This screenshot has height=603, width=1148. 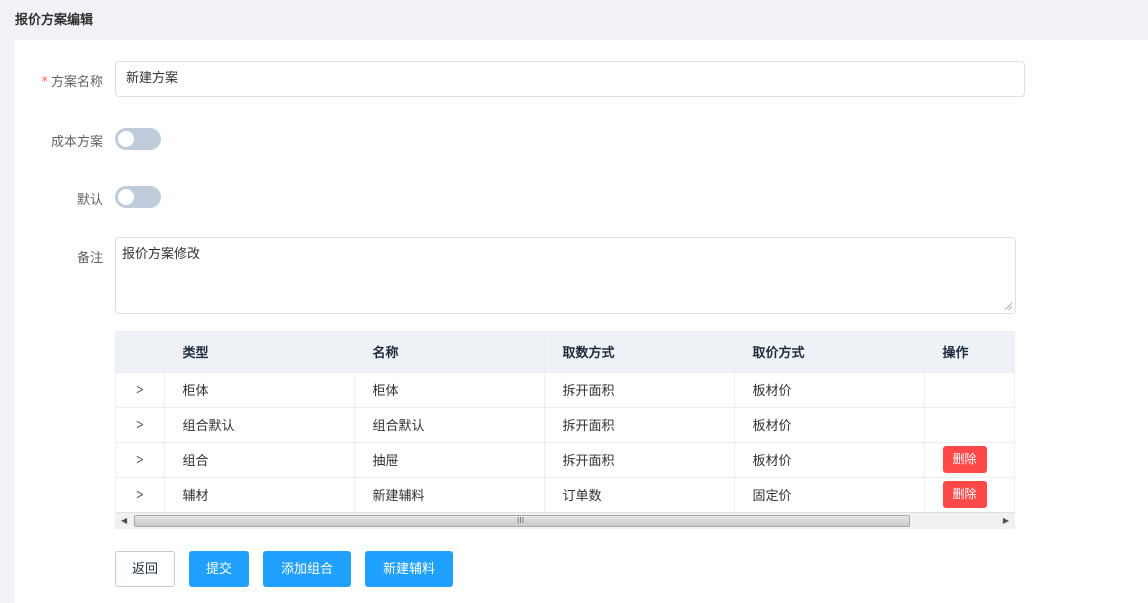 I want to click on column-header-name: 名称, so click(x=449, y=352).